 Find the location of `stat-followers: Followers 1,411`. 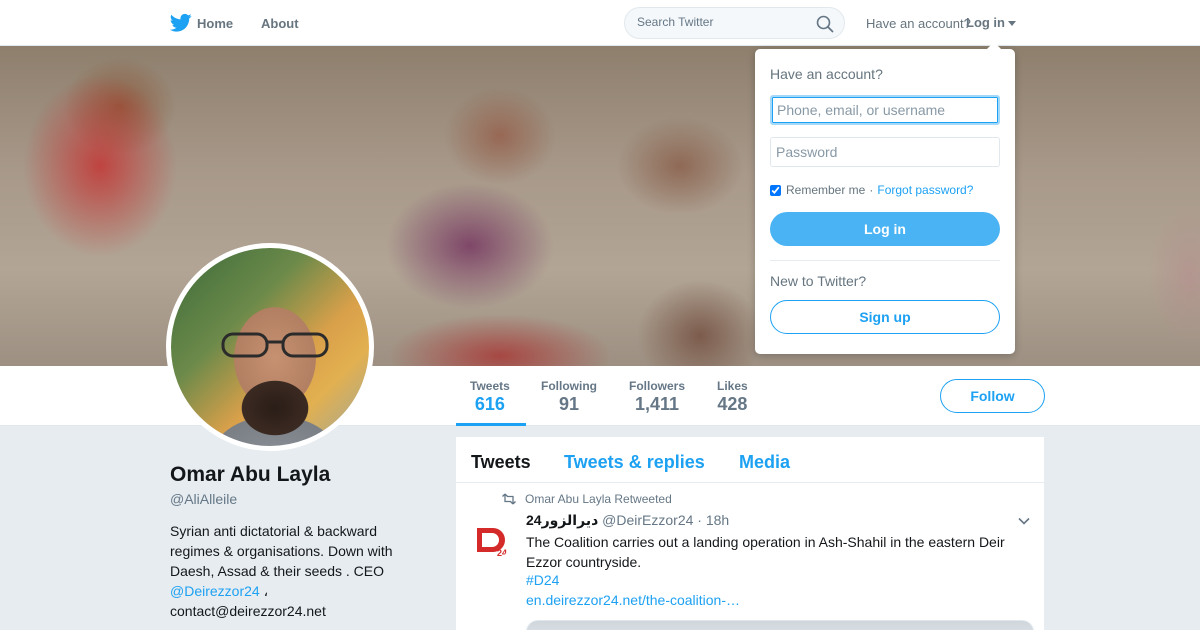

stat-followers: Followers 1,411 is located at coordinates (657, 397).